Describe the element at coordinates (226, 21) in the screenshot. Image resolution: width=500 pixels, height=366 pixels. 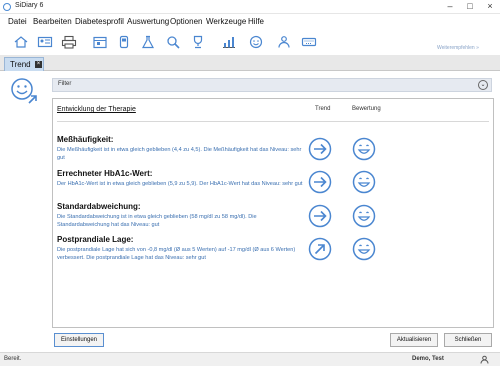
I see `menu-werkzeuge: Werkzeuge` at that location.